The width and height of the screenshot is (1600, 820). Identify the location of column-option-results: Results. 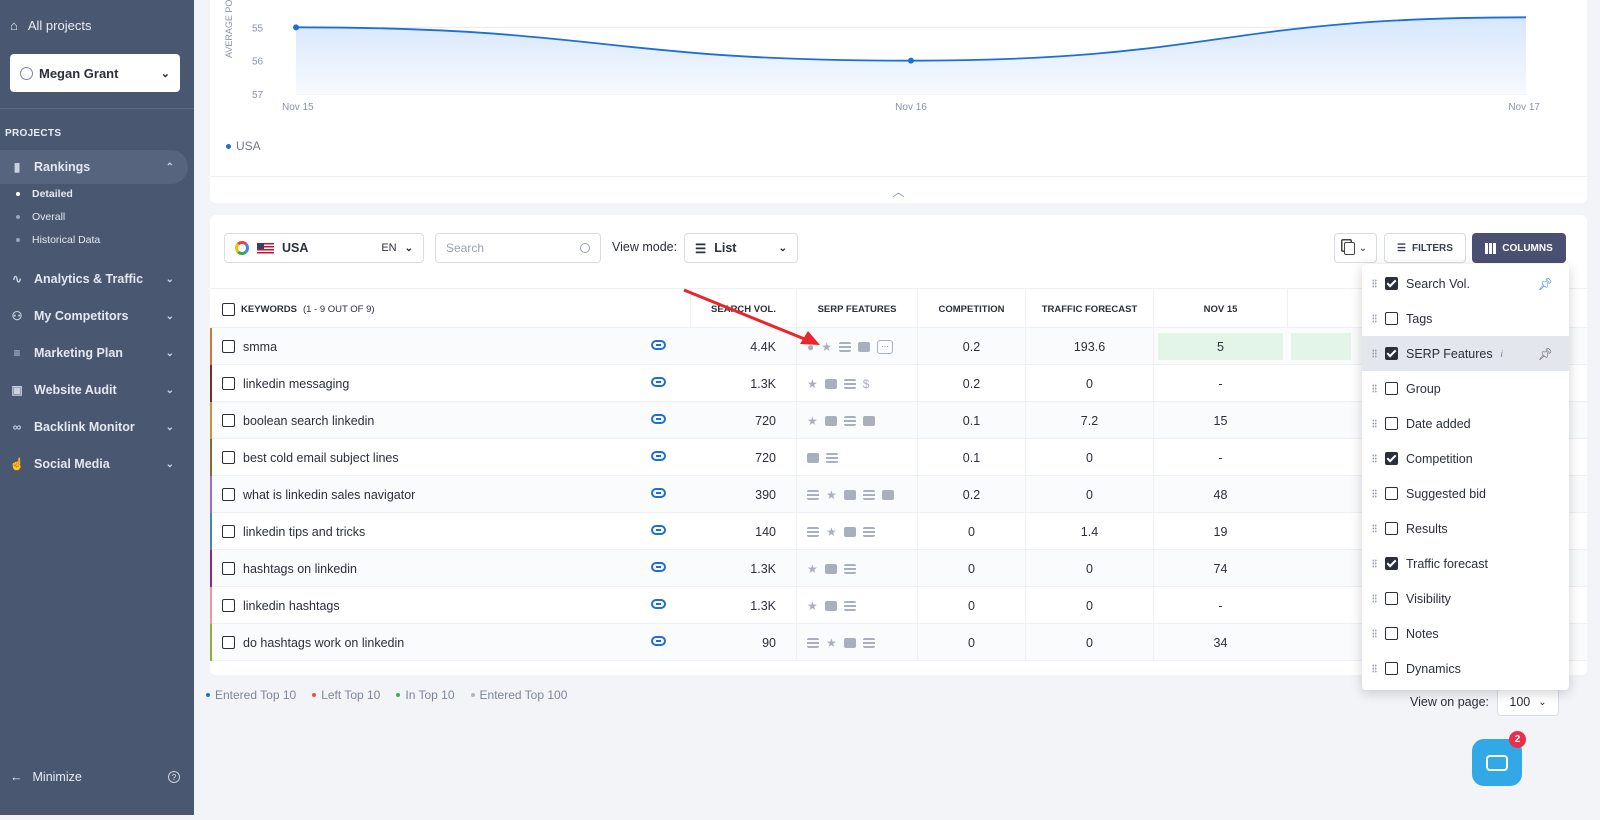
(1465, 528).